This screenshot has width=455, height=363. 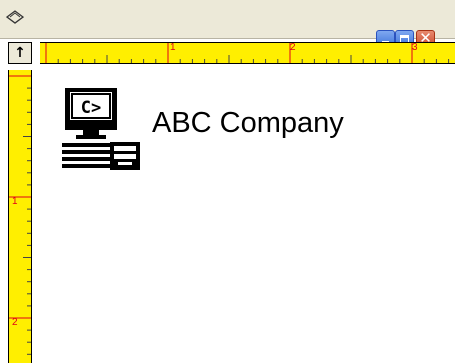 I want to click on computer-icon: C>, so click(x=101, y=129).